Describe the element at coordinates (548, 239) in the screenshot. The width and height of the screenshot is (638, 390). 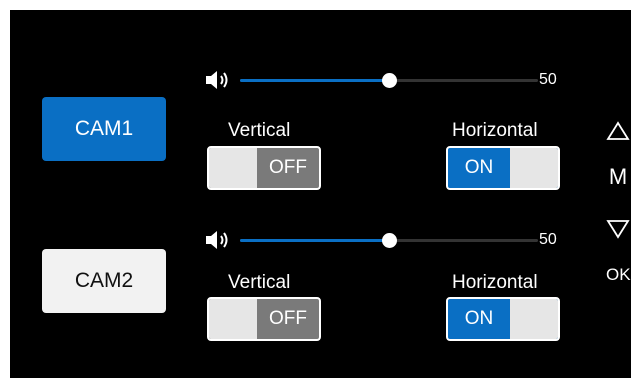
I see `cam2-volume-value: 50` at that location.